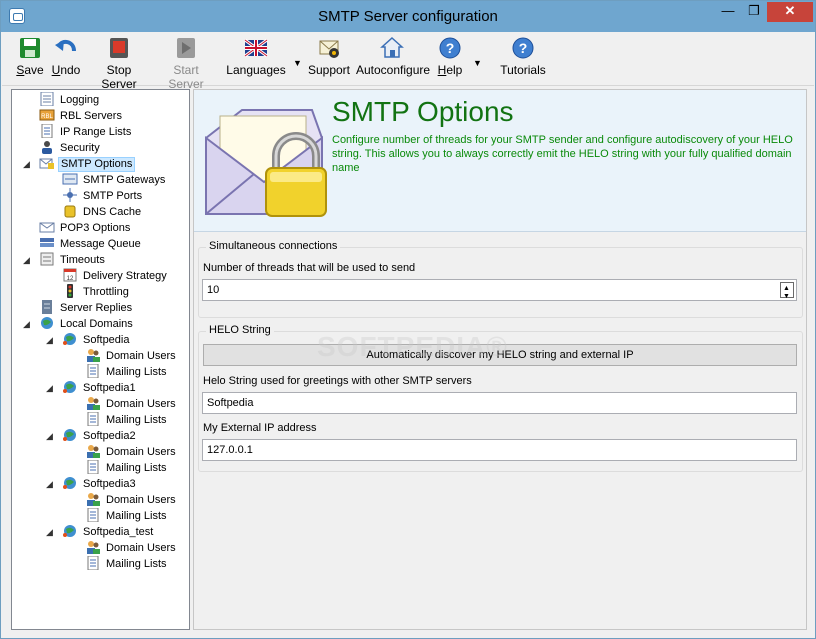 The width and height of the screenshot is (816, 639). What do you see at coordinates (106, 292) in the screenshot?
I see `tree-item-label: Throttling` at bounding box center [106, 292].